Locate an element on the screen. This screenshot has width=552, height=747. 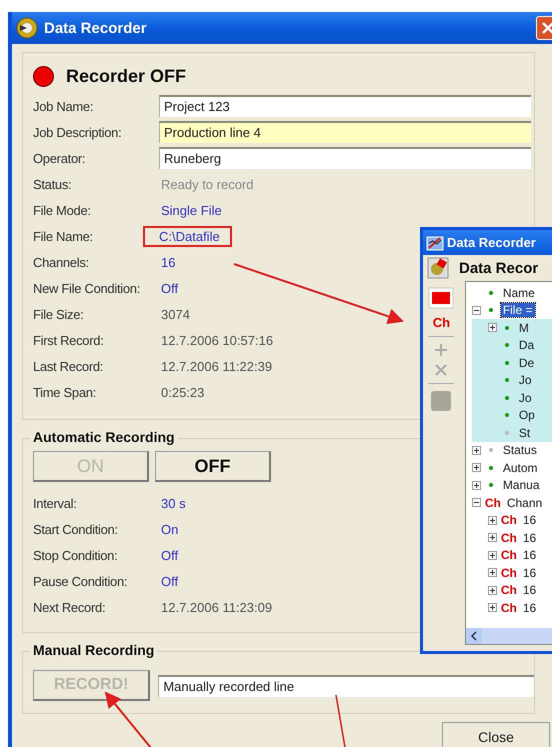
info-label: Stop Condition: is located at coordinates (75, 555).